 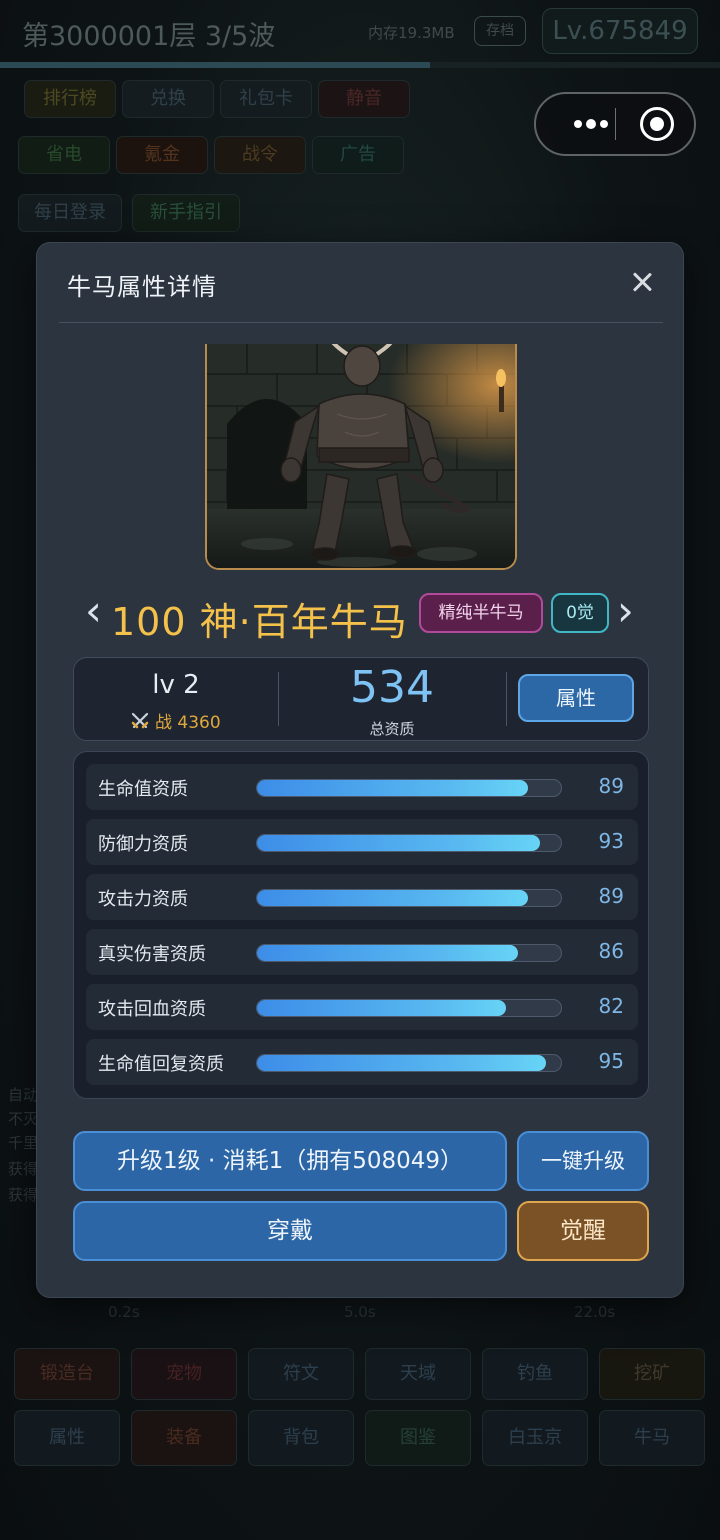 What do you see at coordinates (152, 954) in the screenshot?
I see `stat-label: 真实伤害资质` at bounding box center [152, 954].